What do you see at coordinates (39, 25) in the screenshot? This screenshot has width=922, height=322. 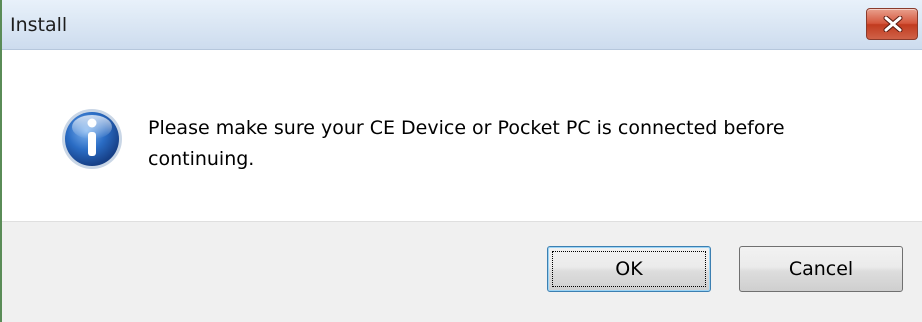 I see `window-title: Install` at bounding box center [39, 25].